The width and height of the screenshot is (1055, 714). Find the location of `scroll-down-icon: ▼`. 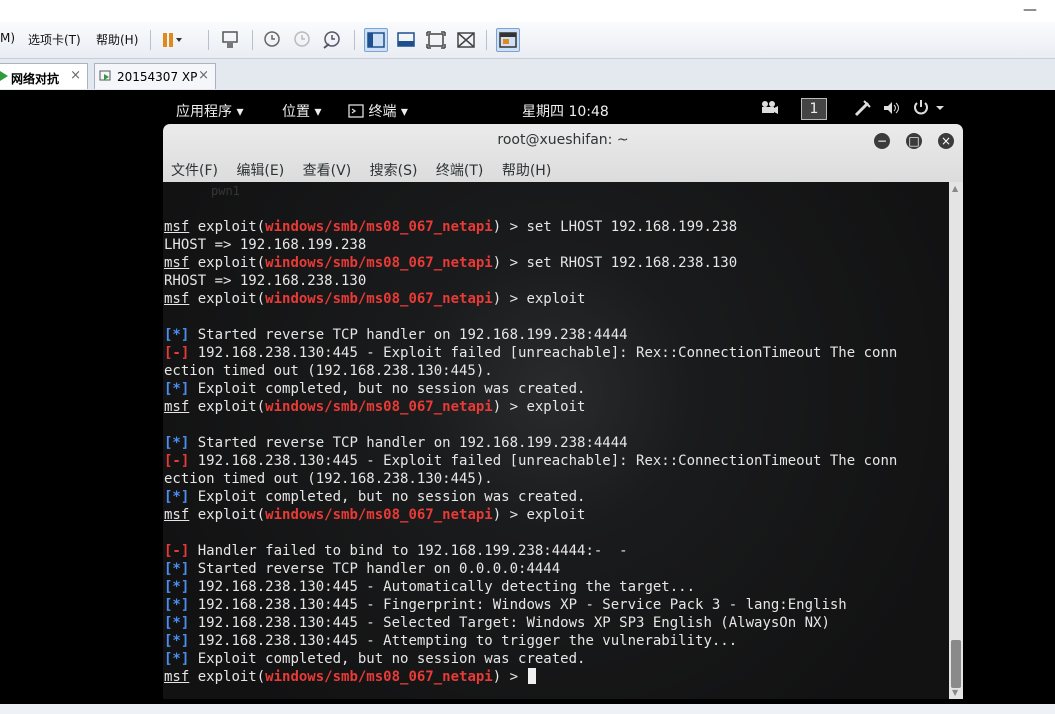

scroll-down-icon: ▼ is located at coordinates (955, 692).